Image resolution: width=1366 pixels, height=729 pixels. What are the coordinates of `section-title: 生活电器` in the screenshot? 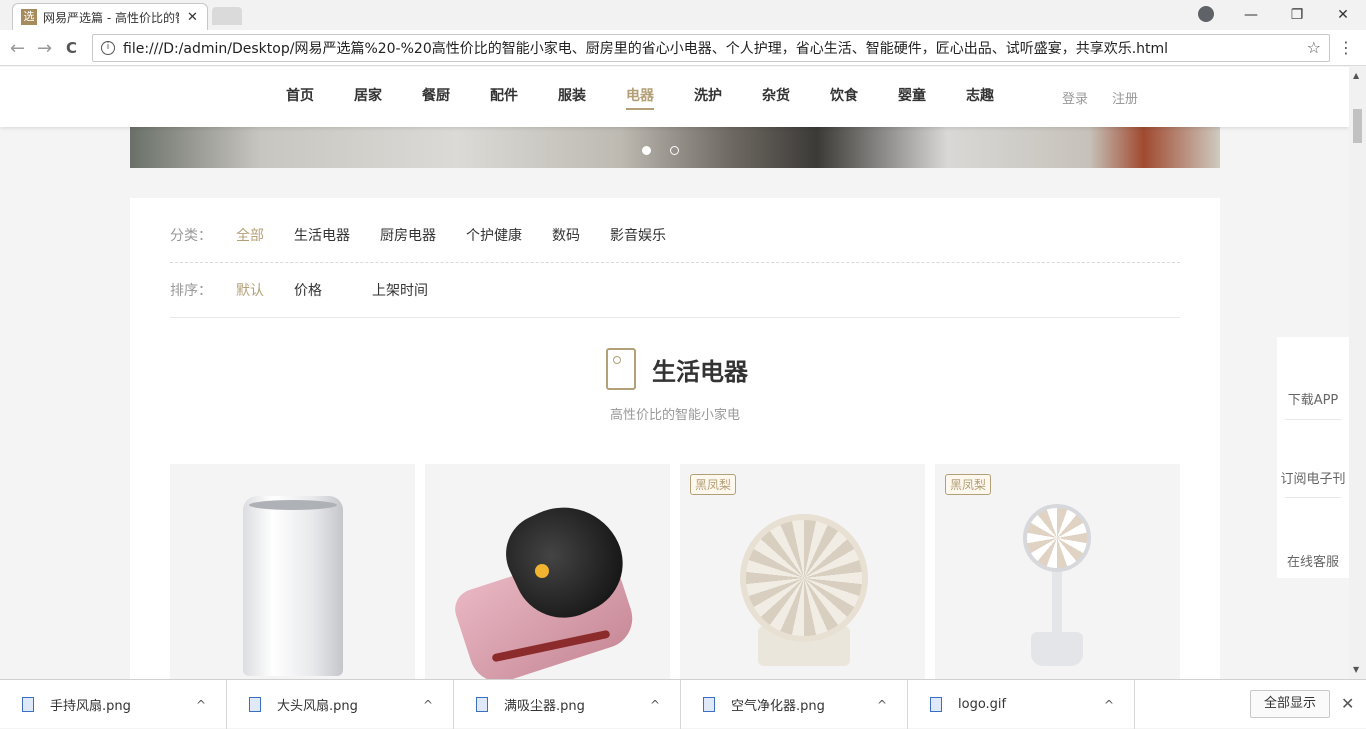 It's located at (700, 371).